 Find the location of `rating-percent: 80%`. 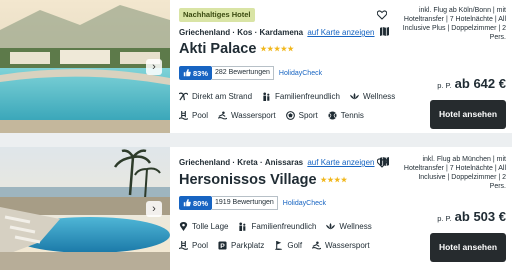

rating-percent: 80% is located at coordinates (201, 203).